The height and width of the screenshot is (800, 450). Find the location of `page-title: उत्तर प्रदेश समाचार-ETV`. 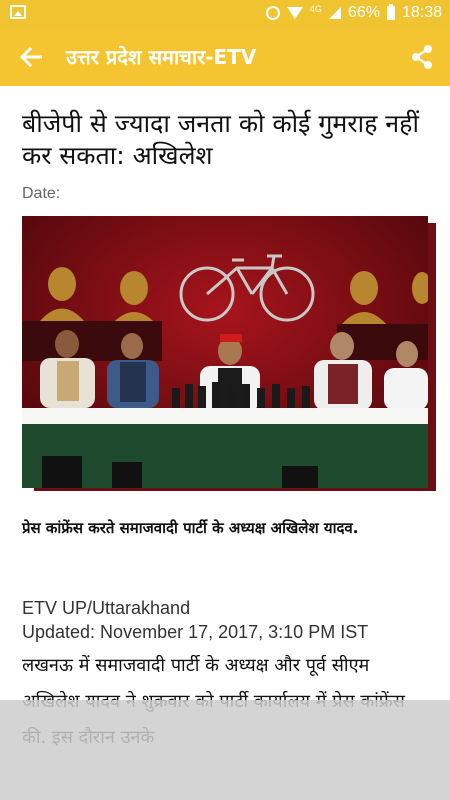

page-title: उत्तर प्रदेश समाचार-ETV is located at coordinates (161, 57).